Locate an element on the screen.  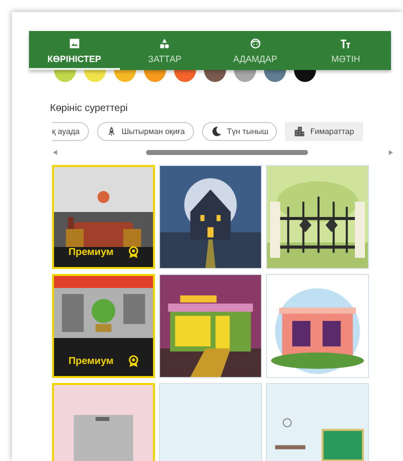
buildings-icon is located at coordinates (300, 131).